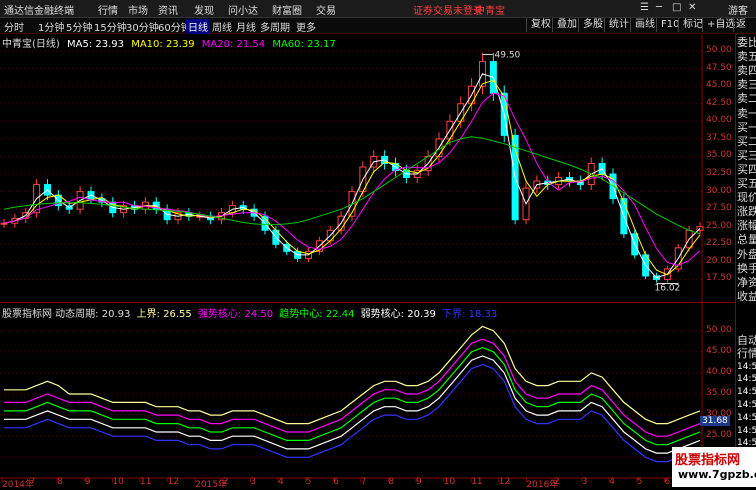 The height and width of the screenshot is (490, 756). I want to click on price-axis-label: 27.50, so click(719, 208).